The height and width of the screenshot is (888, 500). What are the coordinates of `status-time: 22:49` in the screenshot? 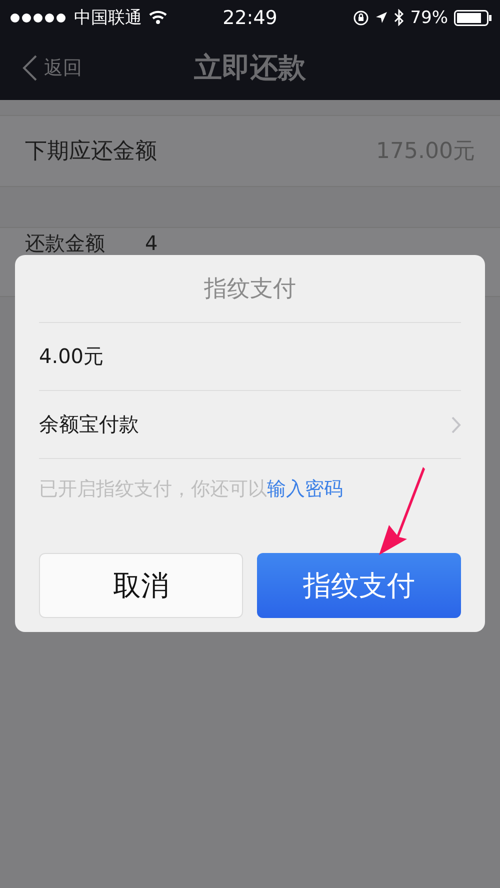 It's located at (250, 17).